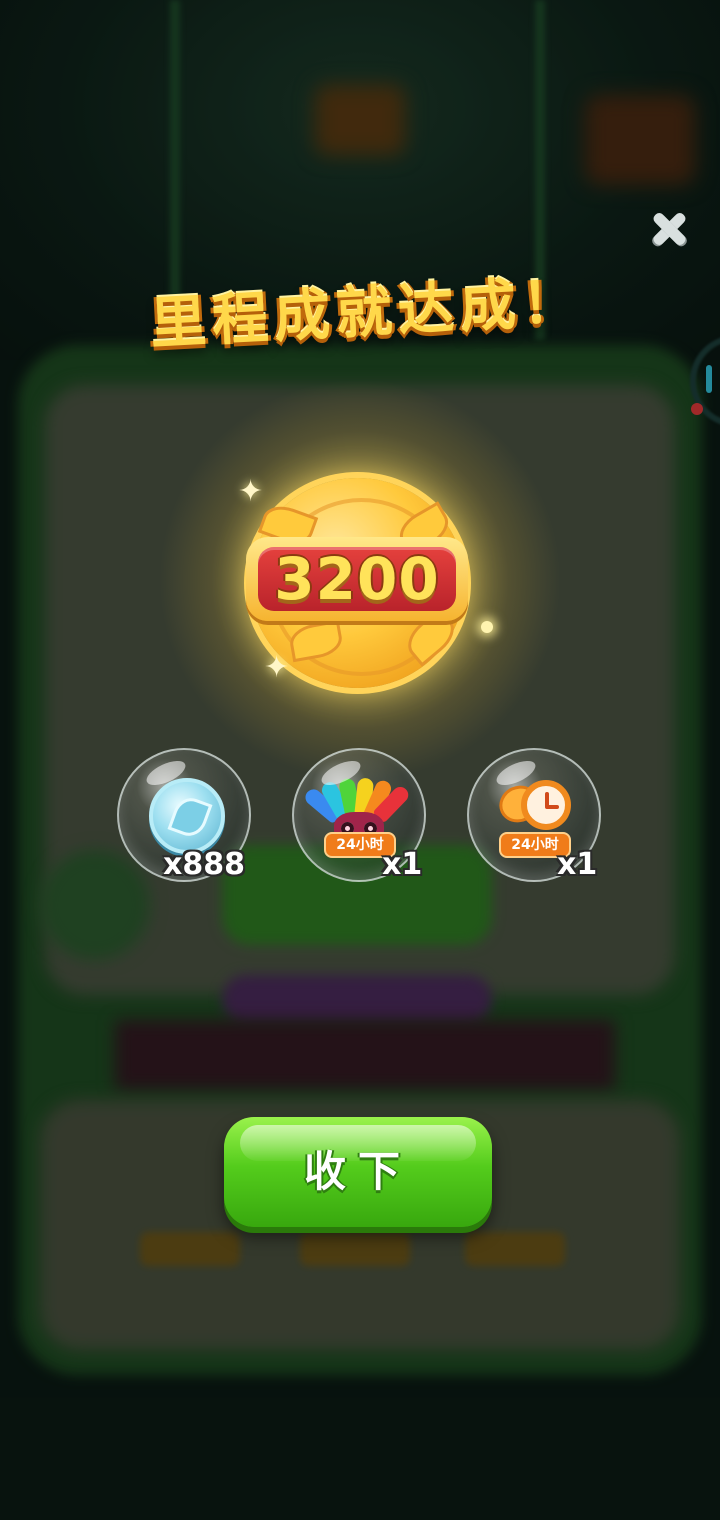 The height and width of the screenshot is (1520, 720). Describe the element at coordinates (357, 579) in the screenshot. I see `medal-value: 3200` at that location.